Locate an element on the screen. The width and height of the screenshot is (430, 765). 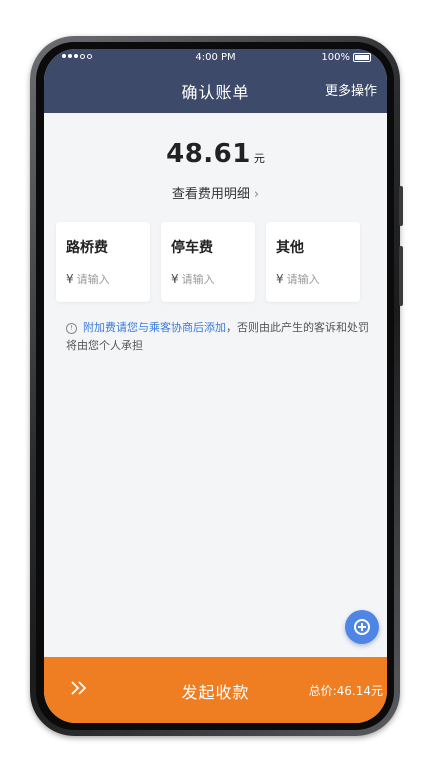
battery-percent: 100% is located at coordinates (335, 57).